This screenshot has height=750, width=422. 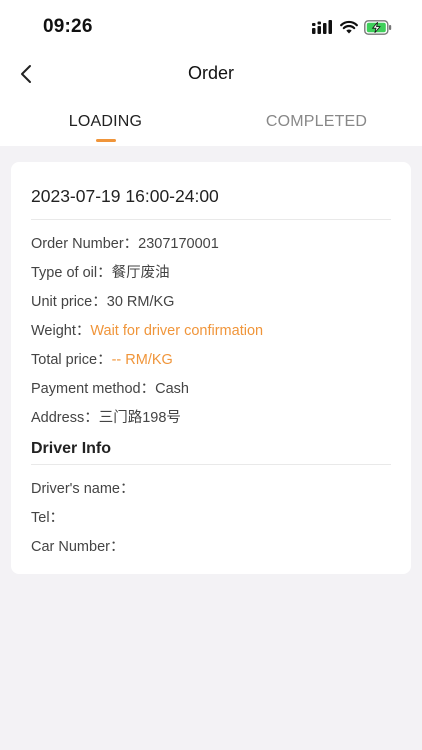 I want to click on tab-loading-label: LOADING, so click(x=105, y=121).